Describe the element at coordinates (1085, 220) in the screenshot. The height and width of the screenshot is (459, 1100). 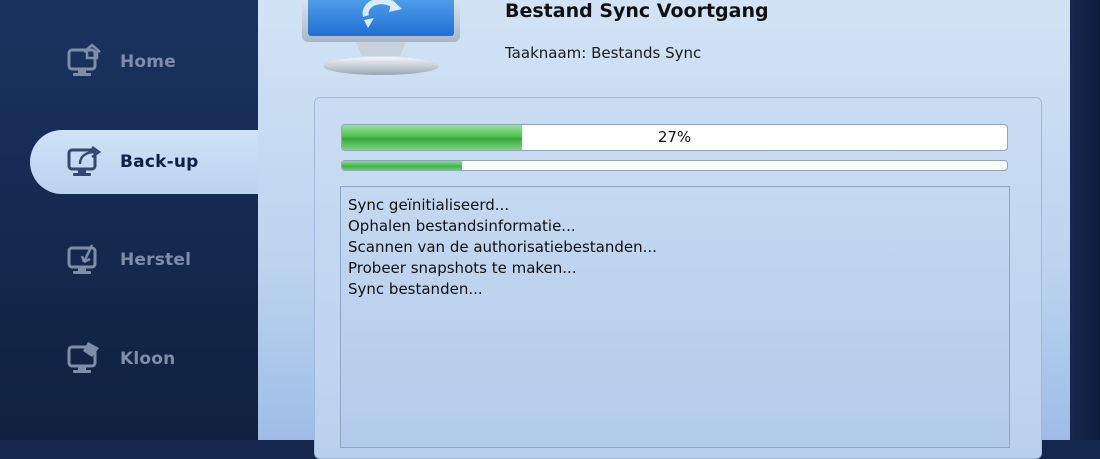
I see `window-frame-edge` at that location.